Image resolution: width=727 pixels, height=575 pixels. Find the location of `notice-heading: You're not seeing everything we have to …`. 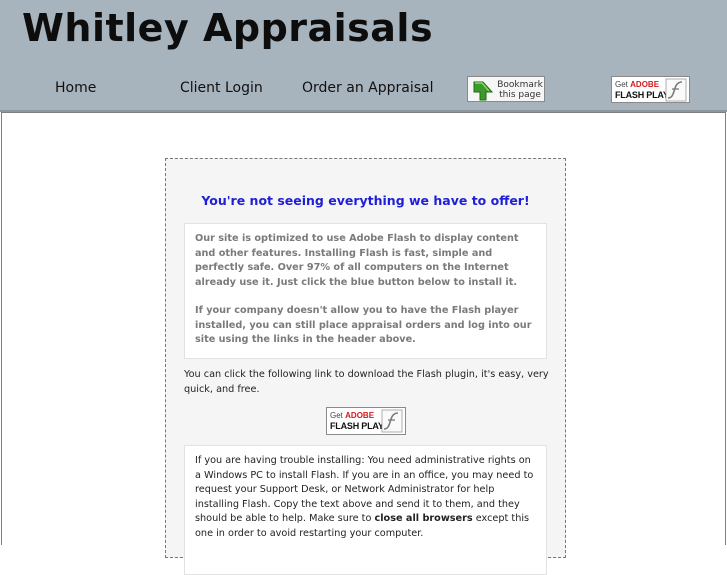

notice-heading: You're not seeing everything we have to … is located at coordinates (365, 200).